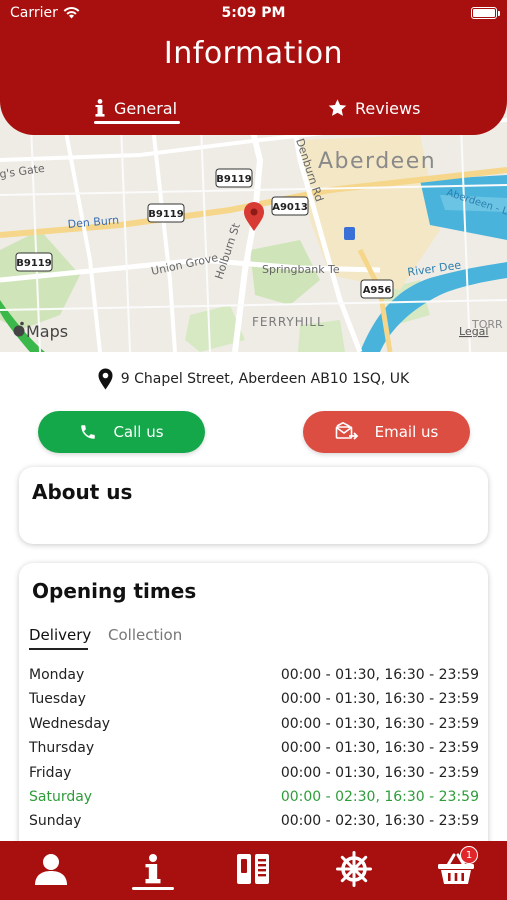  I want to click on about-us-card: About us, so click(253, 505).